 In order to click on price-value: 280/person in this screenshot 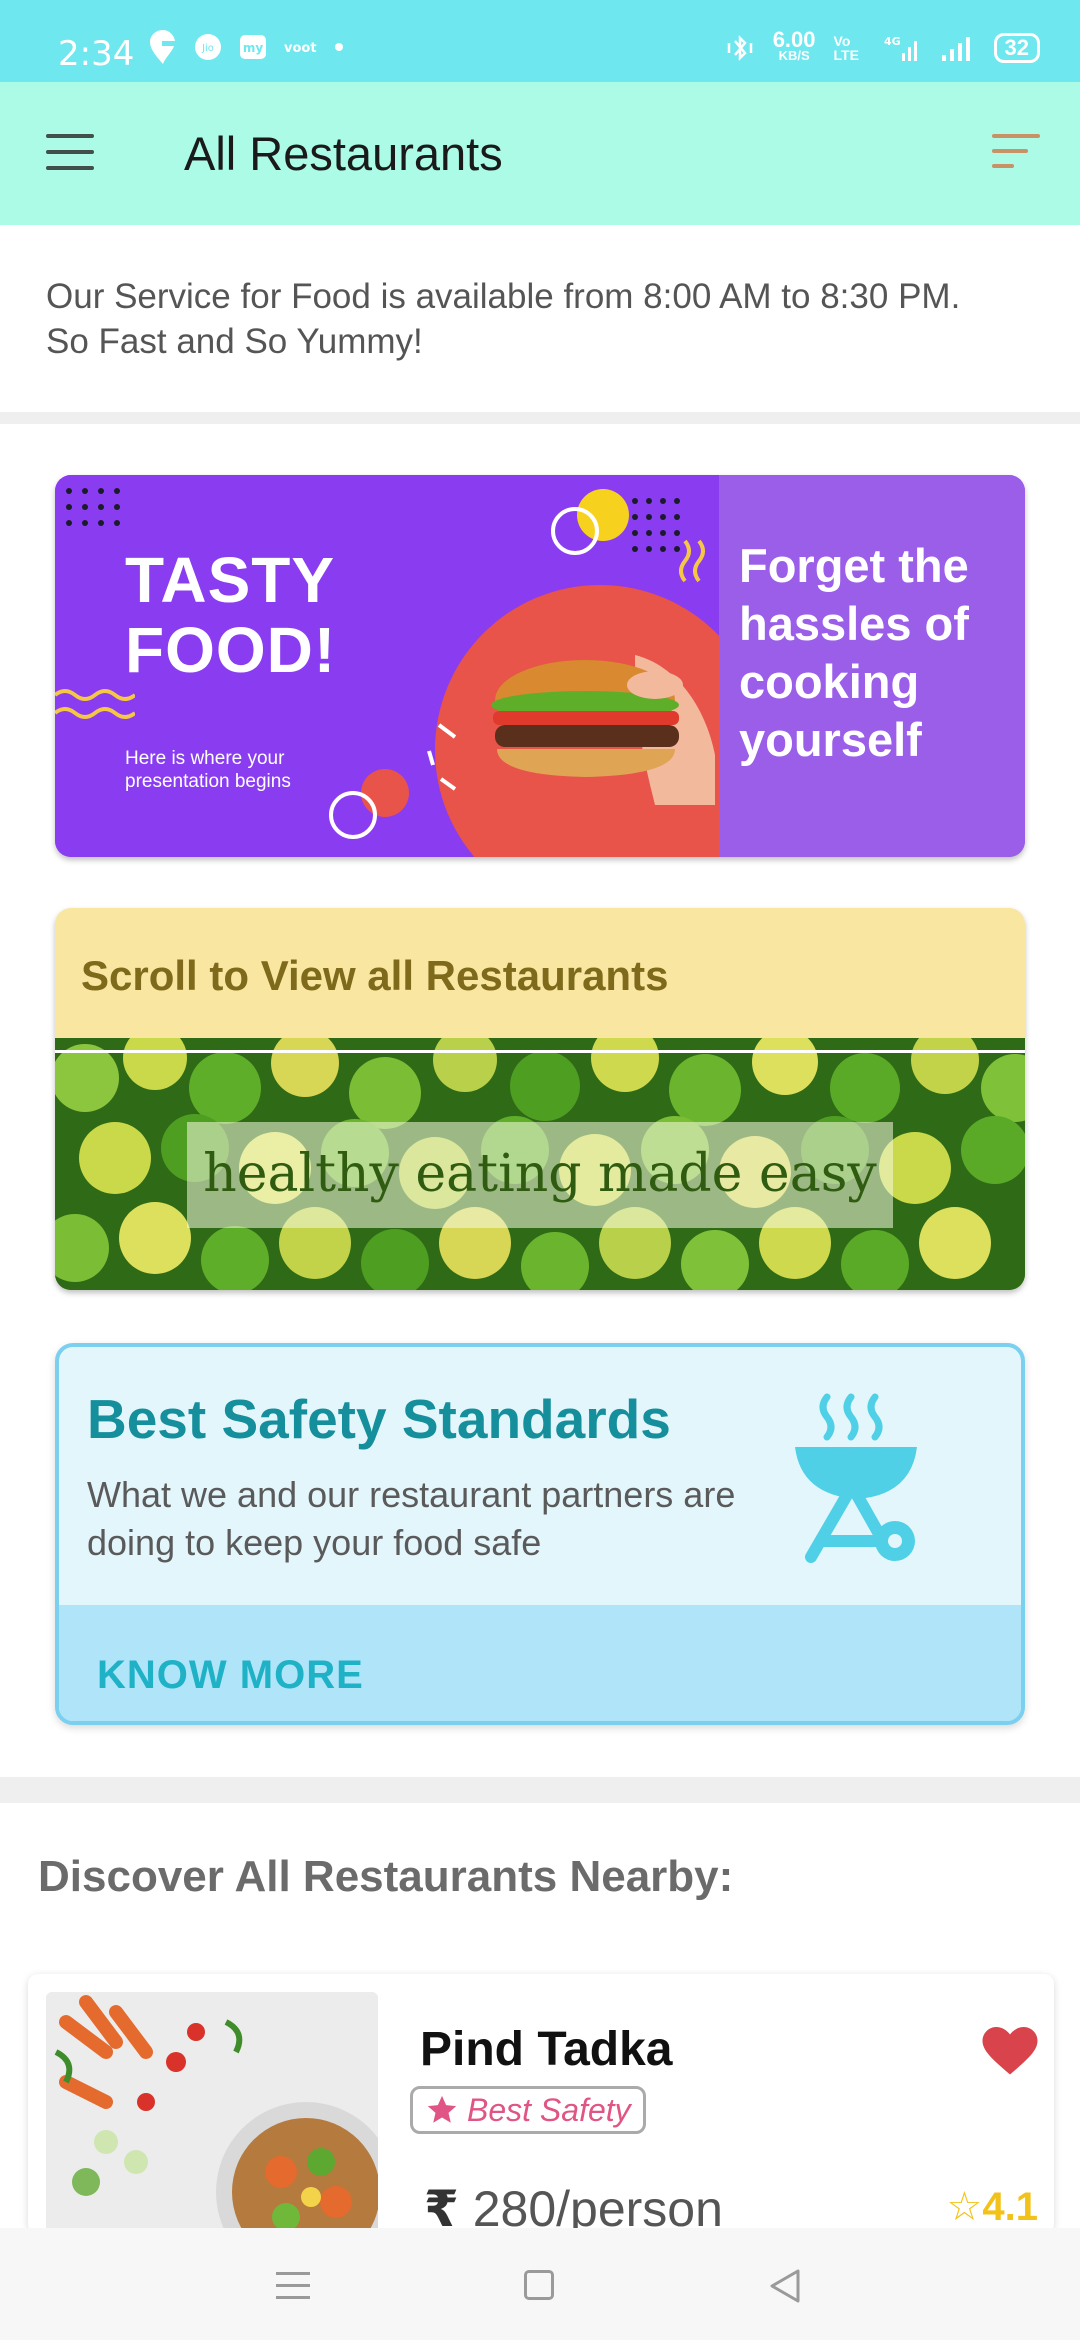, I will do `click(597, 2207)`.